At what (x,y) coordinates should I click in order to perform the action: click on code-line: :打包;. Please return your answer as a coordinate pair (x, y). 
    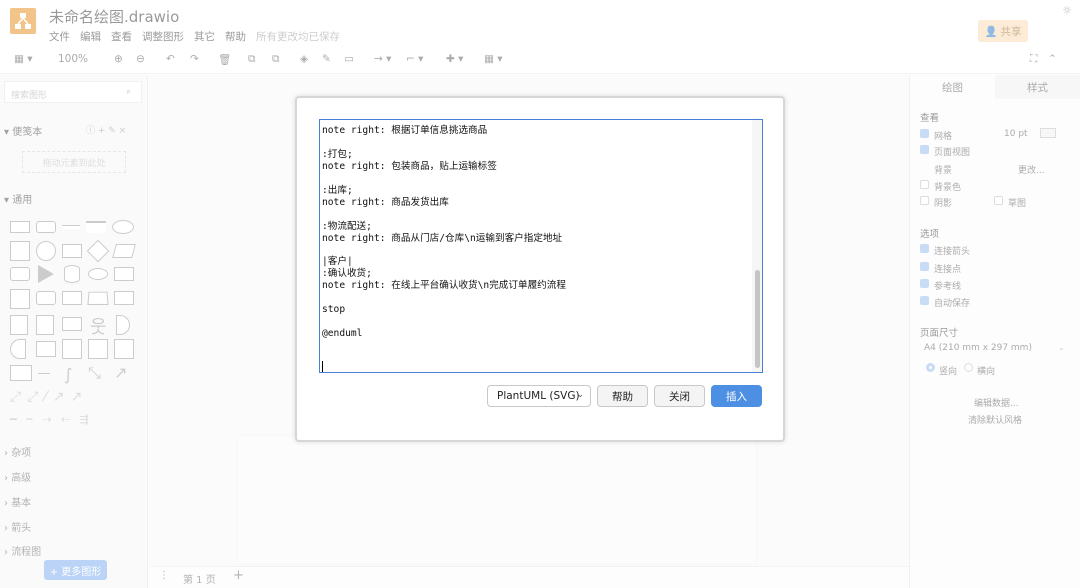
    Looking at the image, I should click on (337, 154).